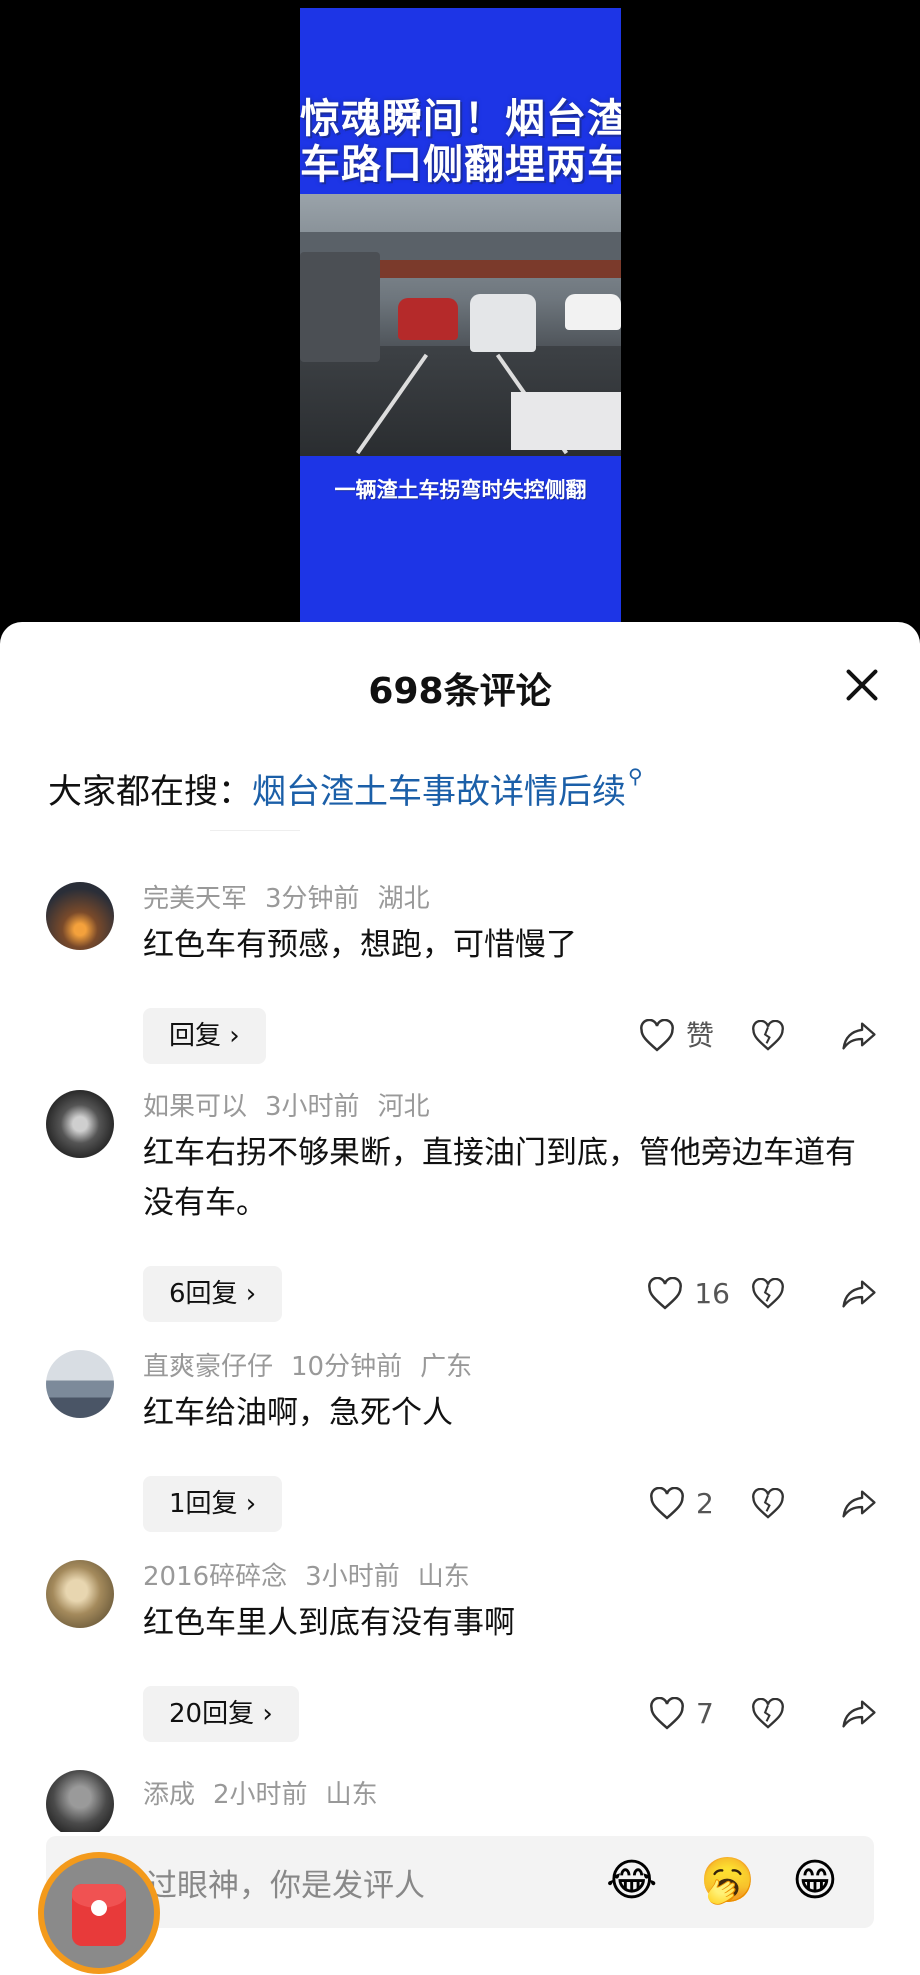 Image resolution: width=920 pixels, height=1975 pixels. What do you see at coordinates (213, 1294) in the screenshot?
I see `reply-button: 6回复 ›` at bounding box center [213, 1294].